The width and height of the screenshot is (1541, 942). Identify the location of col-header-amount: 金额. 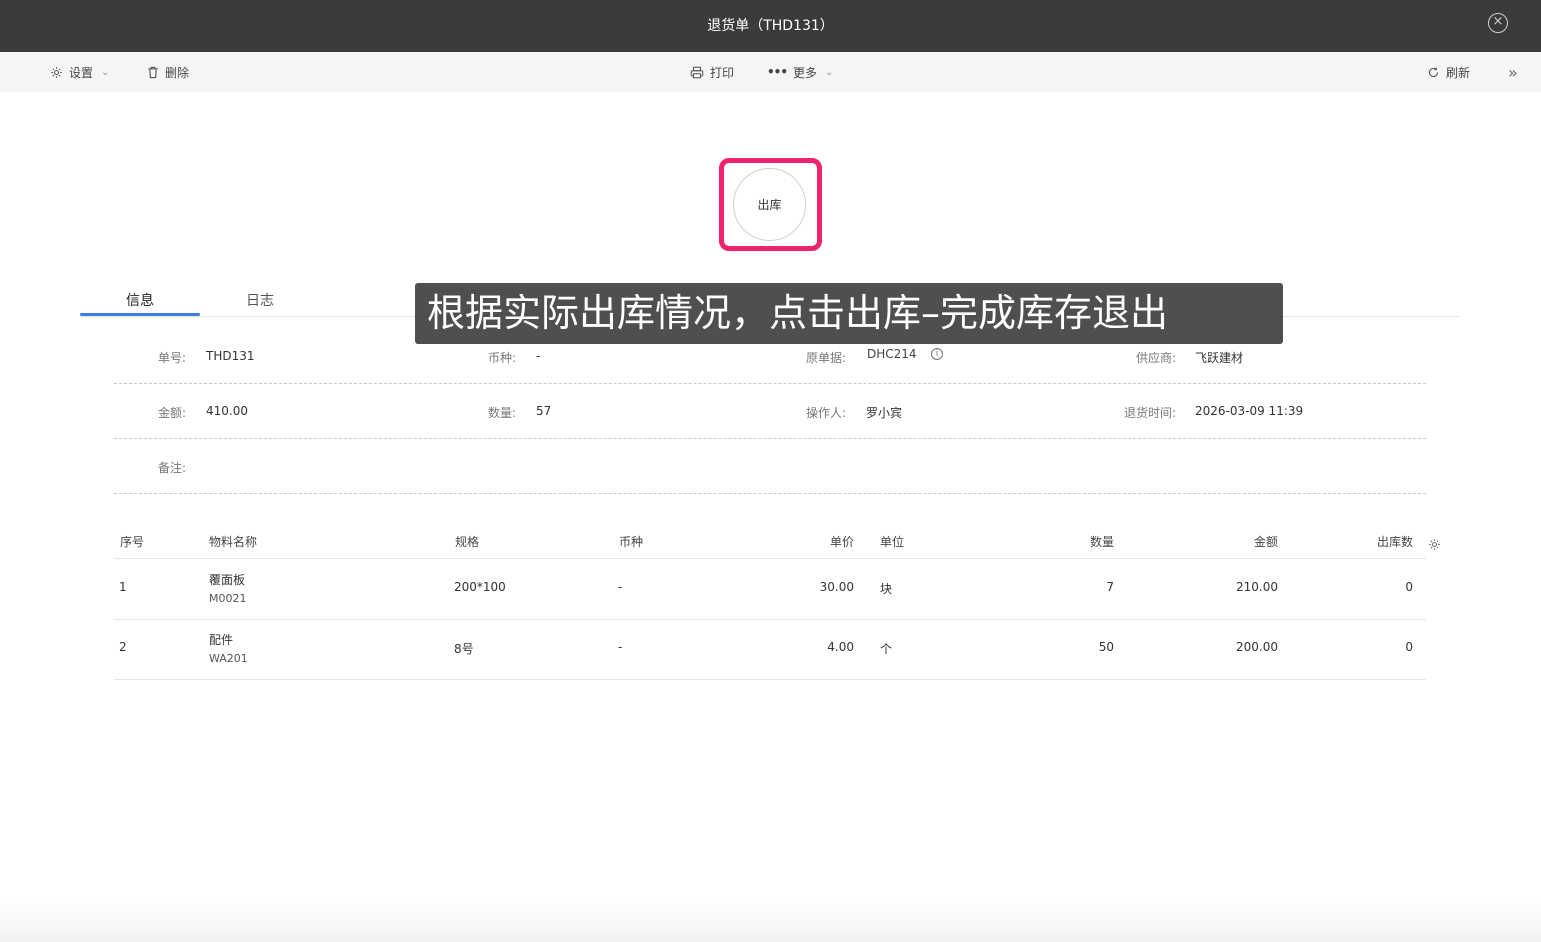
(1265, 542).